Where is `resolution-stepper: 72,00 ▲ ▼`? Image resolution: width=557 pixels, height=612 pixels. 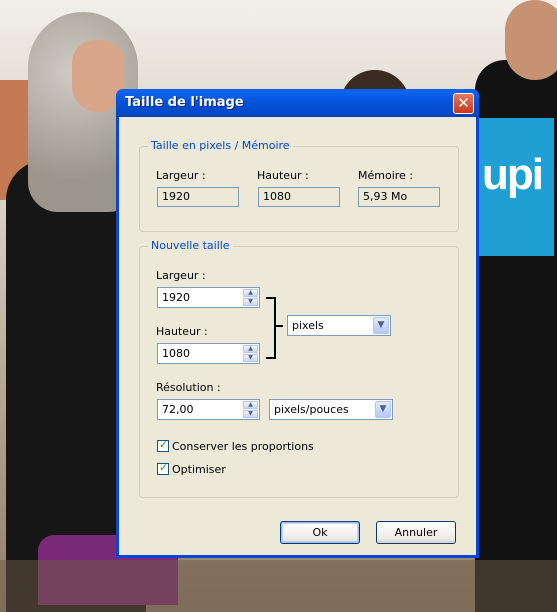
resolution-stepper: 72,00 ▲ ▼ is located at coordinates (208, 409).